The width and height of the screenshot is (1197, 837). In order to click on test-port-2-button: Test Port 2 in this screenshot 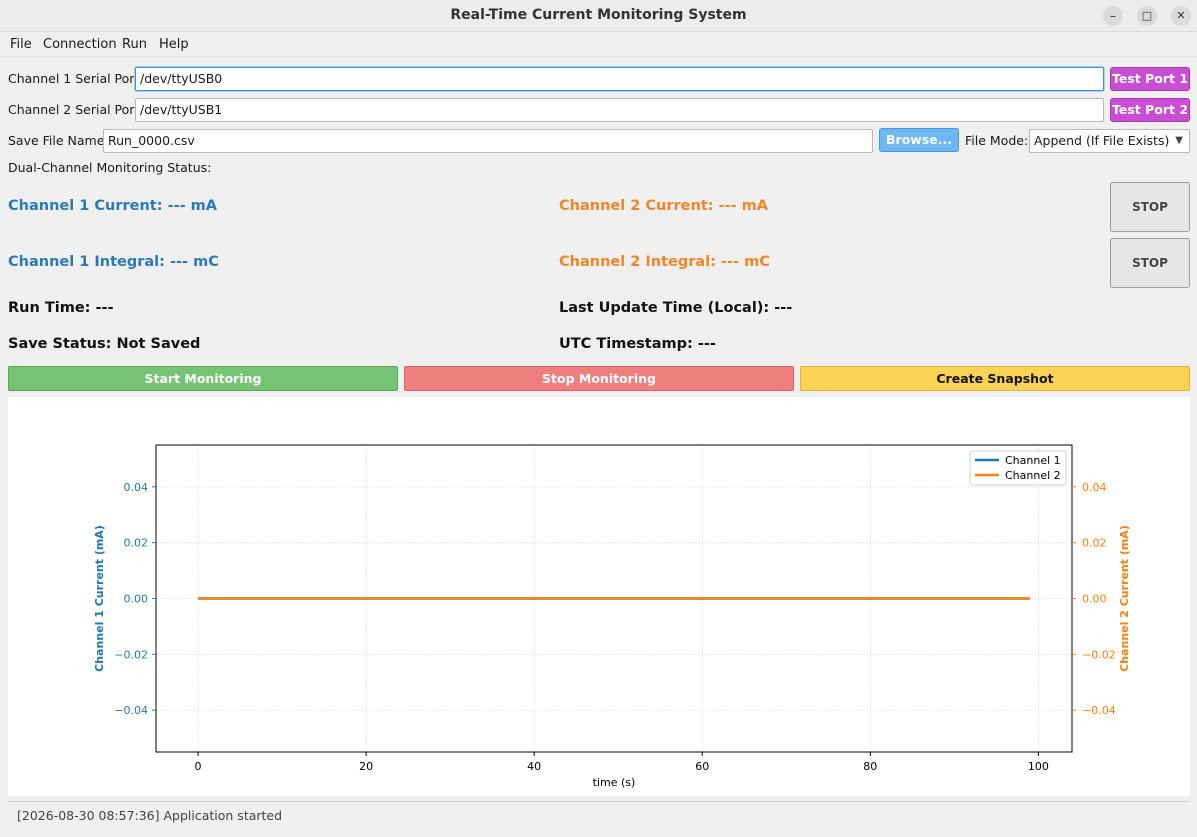, I will do `click(1150, 110)`.